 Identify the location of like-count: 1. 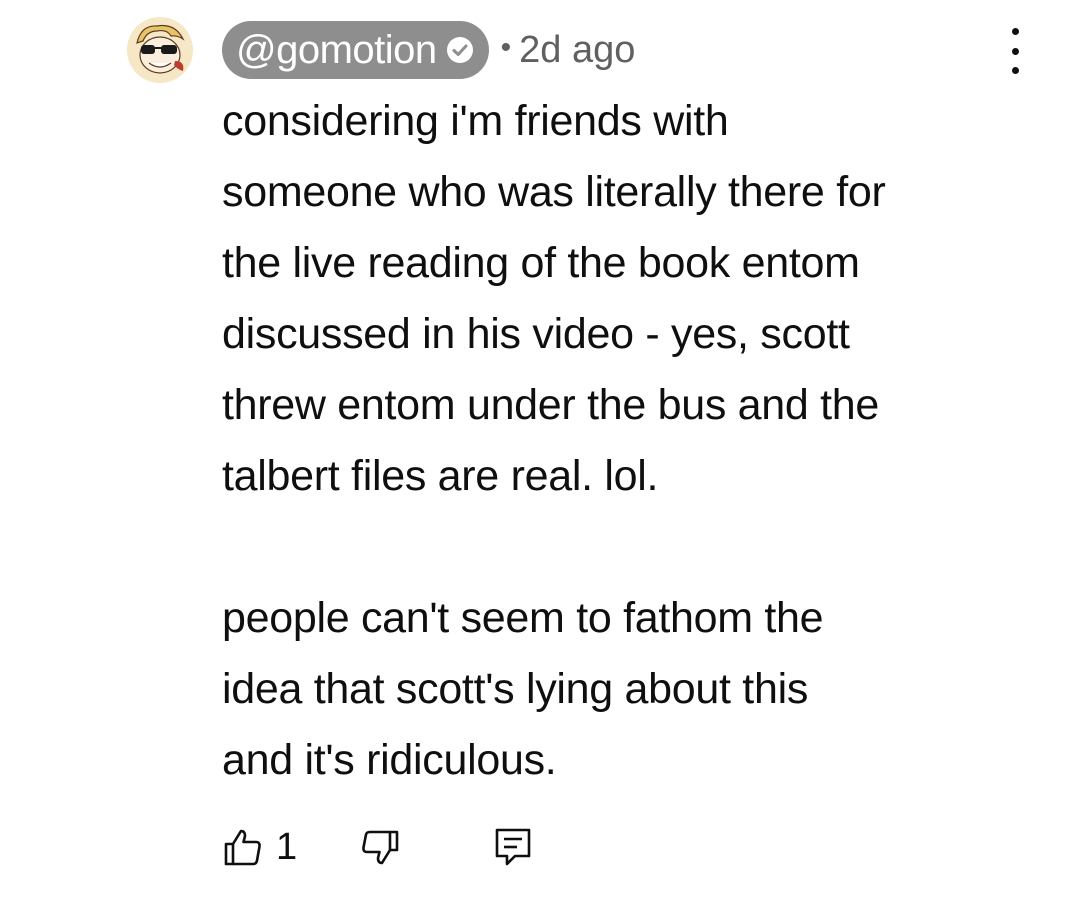
(287, 846).